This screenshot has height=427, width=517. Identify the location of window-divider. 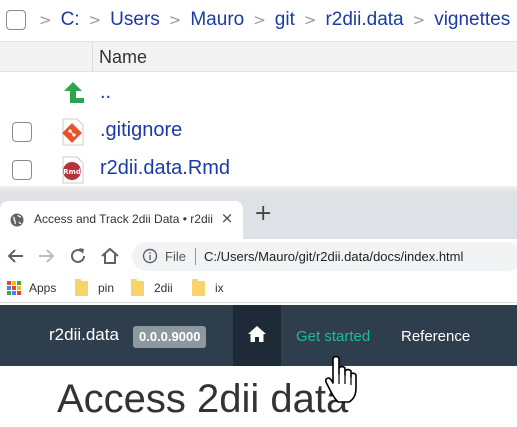
(258, 190).